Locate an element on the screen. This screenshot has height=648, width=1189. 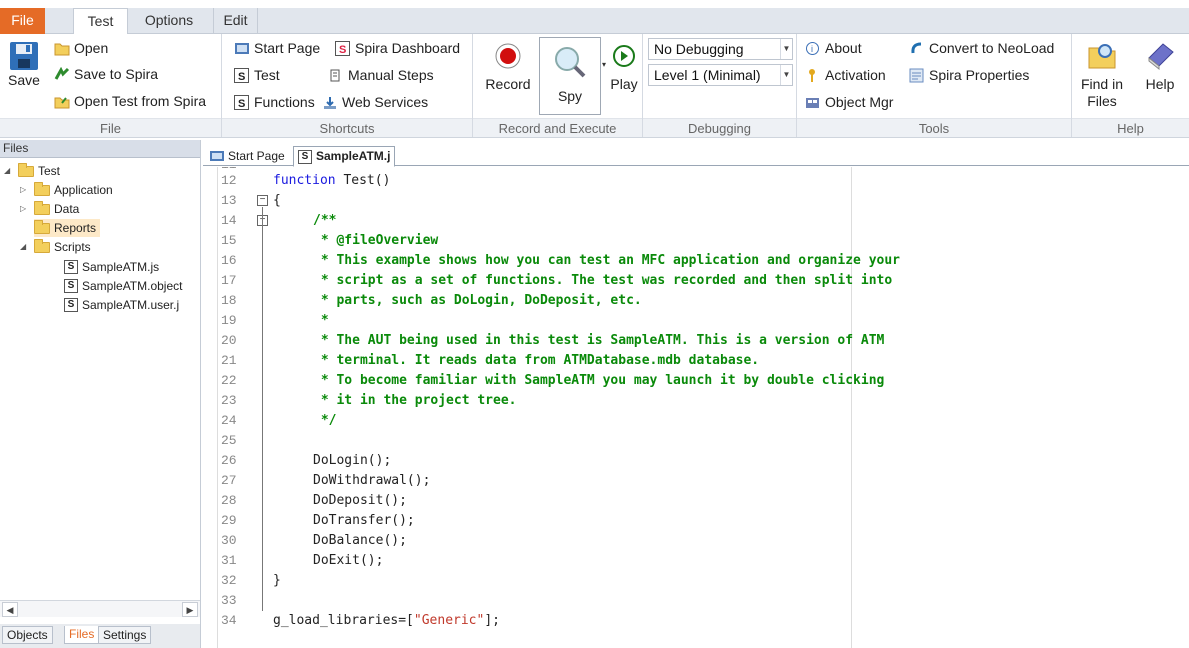
tab-options: Options is located at coordinates (169, 21).